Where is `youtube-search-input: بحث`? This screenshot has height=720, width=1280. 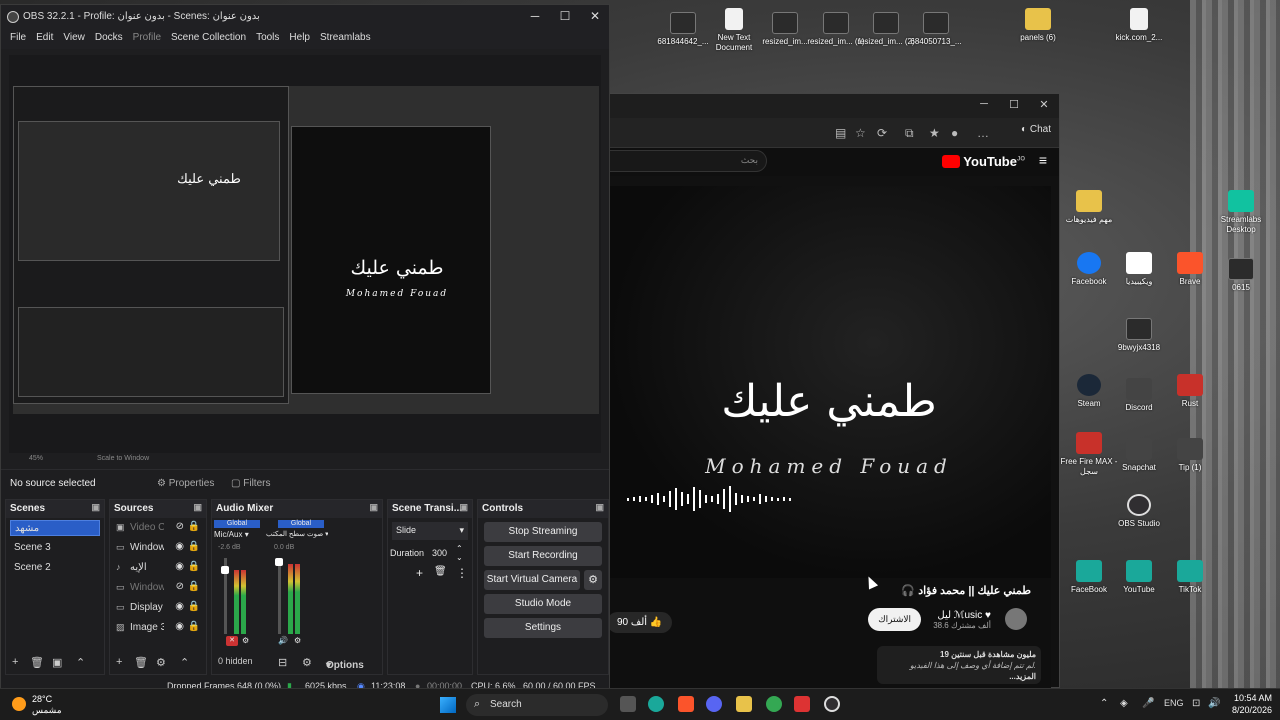
youtube-search-input: بحث is located at coordinates (687, 161).